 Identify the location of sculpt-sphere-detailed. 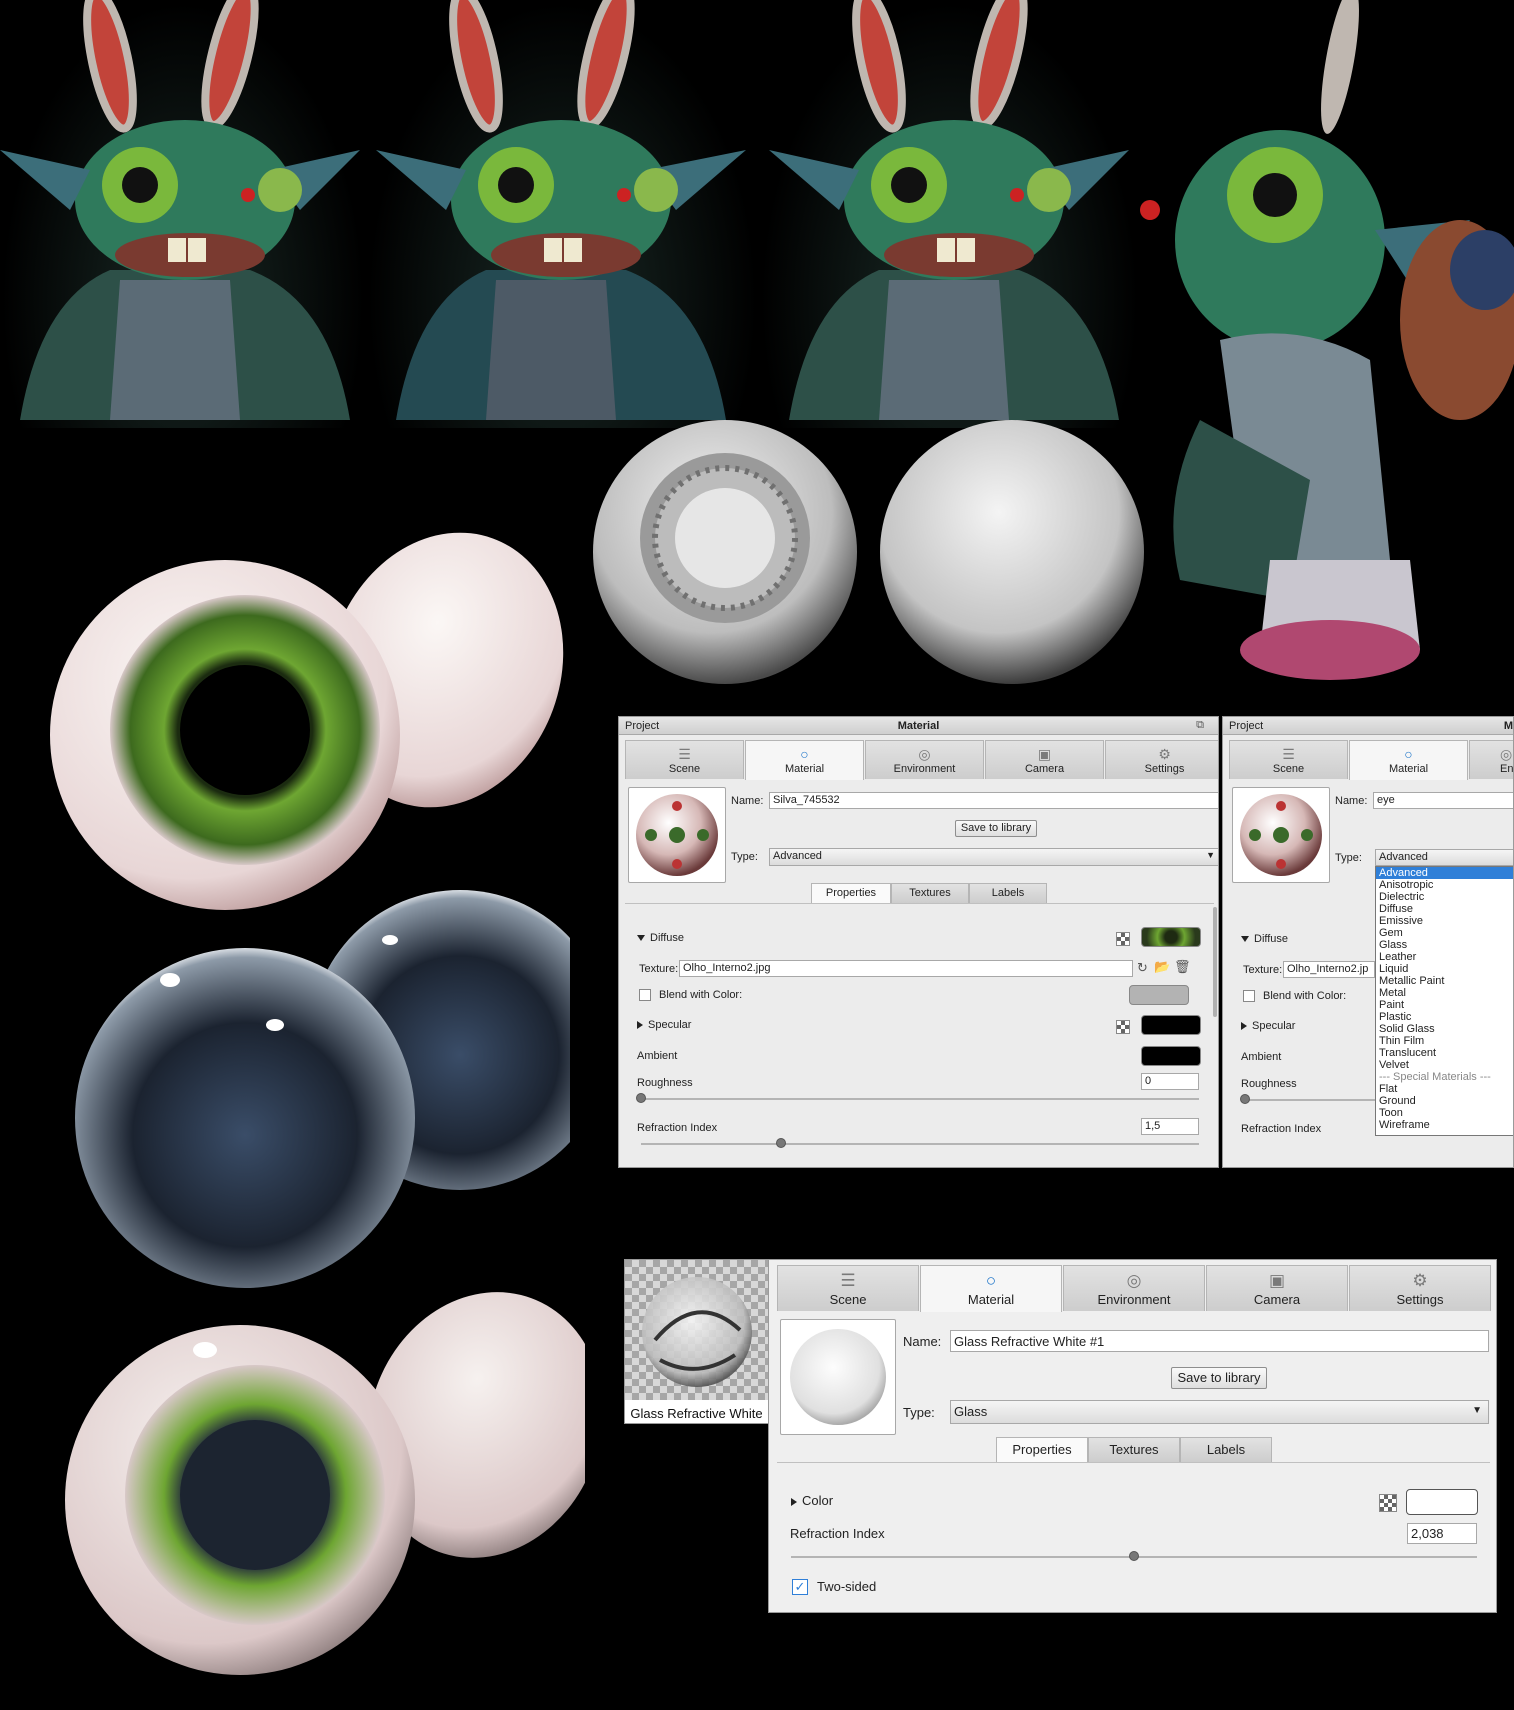
(725, 552).